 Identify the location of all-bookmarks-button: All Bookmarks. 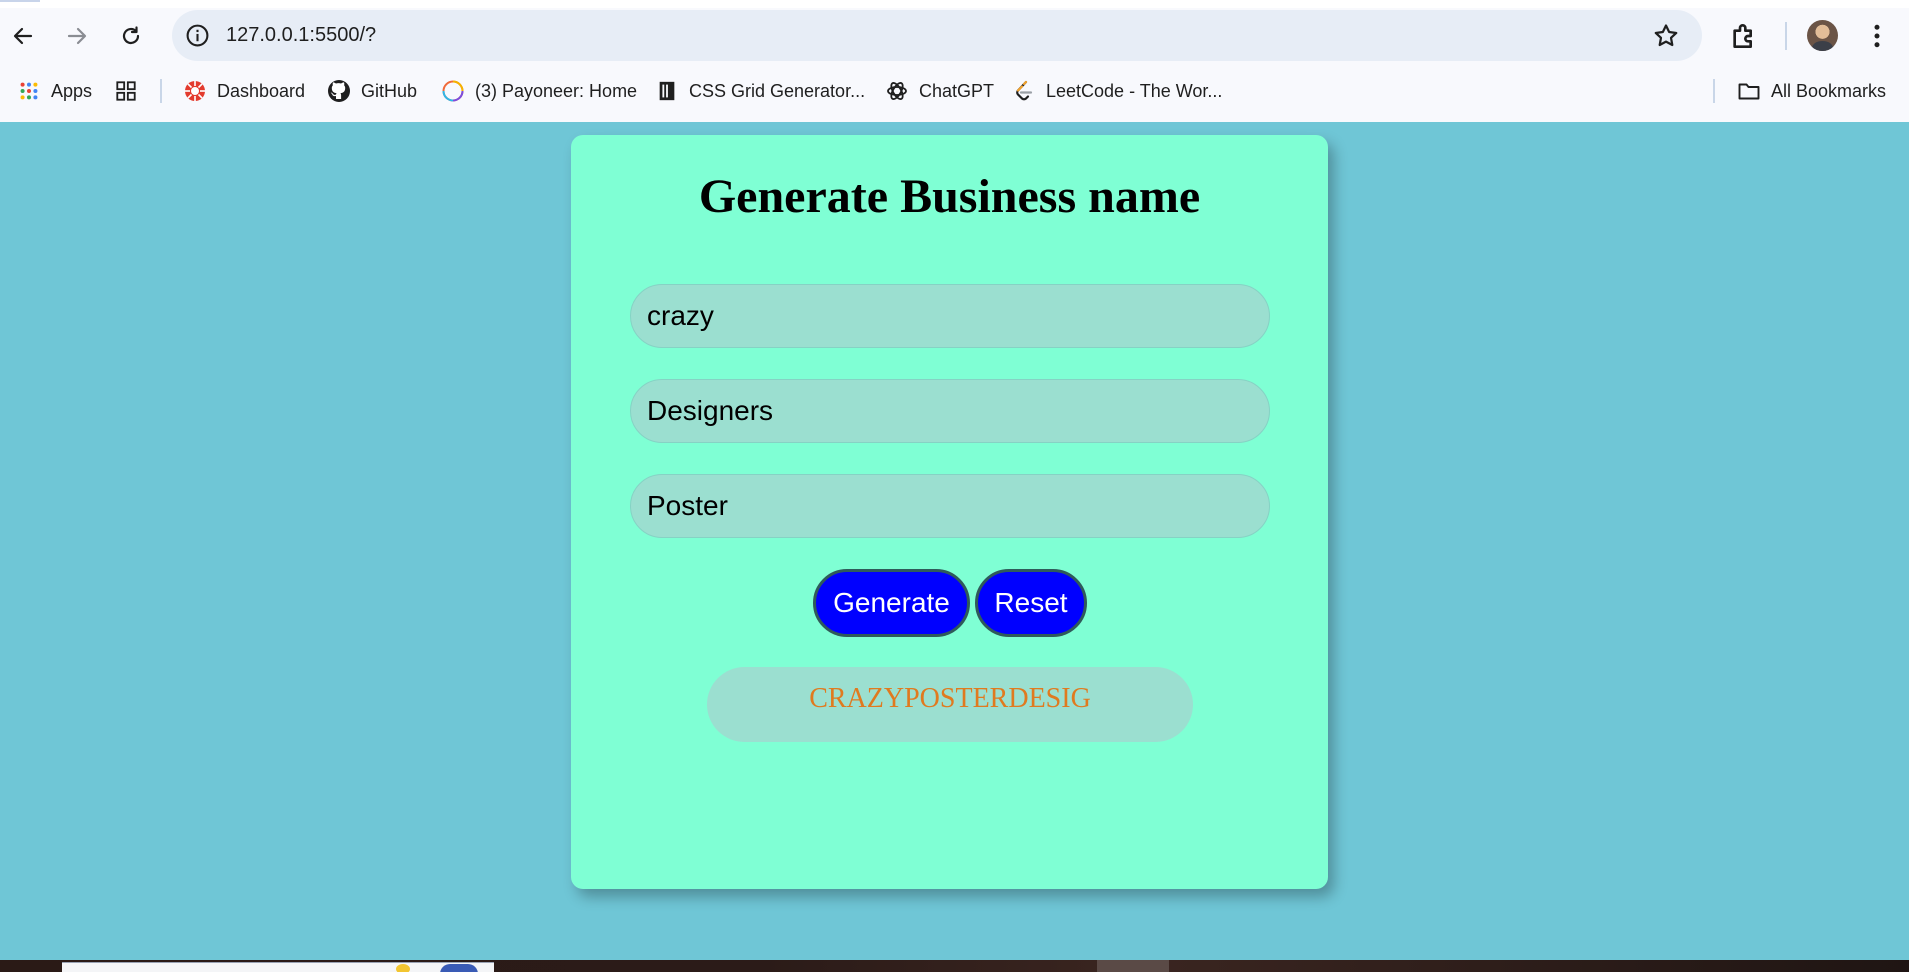
(1811, 91).